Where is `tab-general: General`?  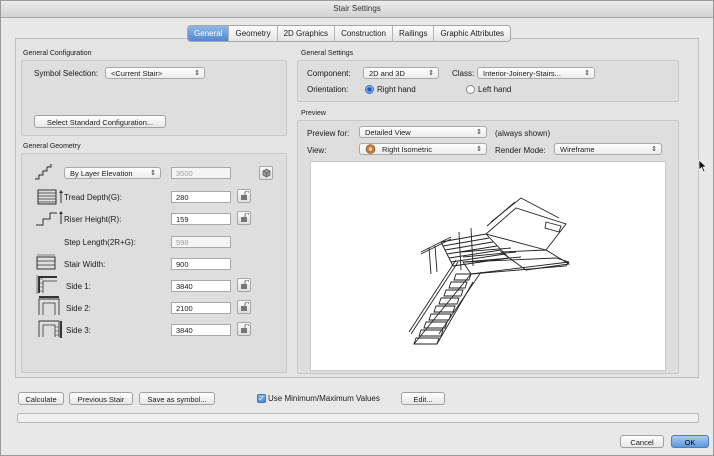 tab-general: General is located at coordinates (209, 33).